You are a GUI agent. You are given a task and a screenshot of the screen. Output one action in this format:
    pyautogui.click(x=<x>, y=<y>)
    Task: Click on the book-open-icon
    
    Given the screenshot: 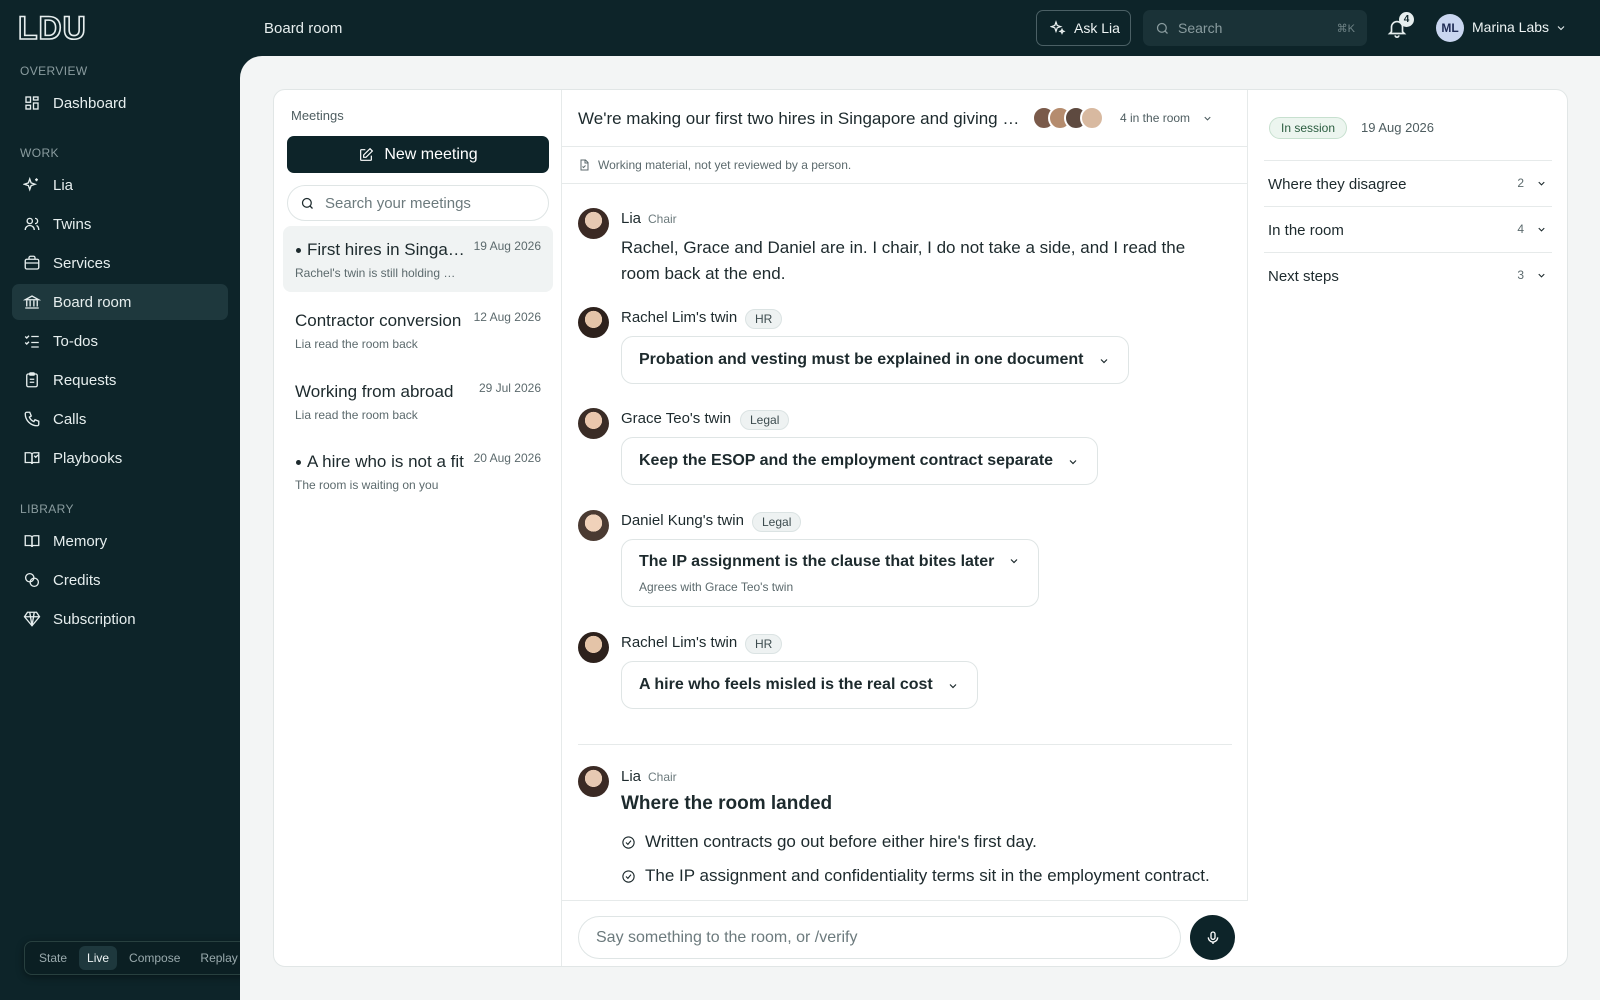 What is the action you would take?
    pyautogui.click(x=32, y=458)
    